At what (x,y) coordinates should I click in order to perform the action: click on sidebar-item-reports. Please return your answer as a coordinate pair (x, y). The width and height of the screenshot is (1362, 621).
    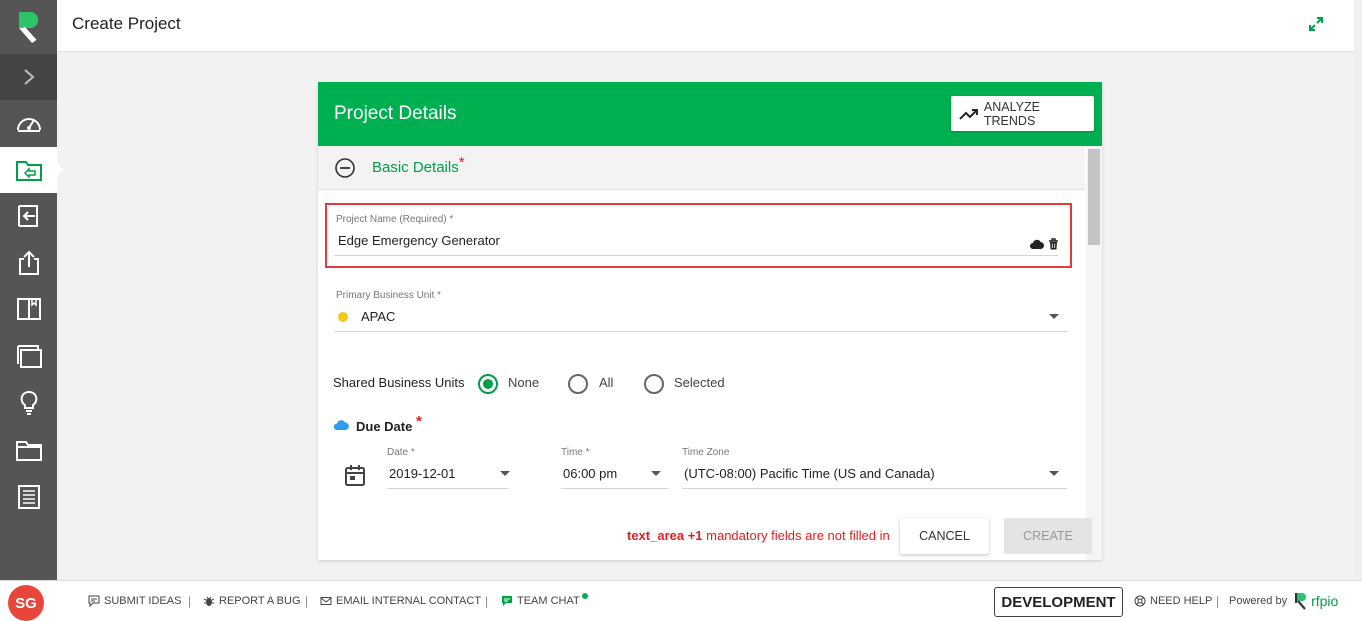
    Looking at the image, I should click on (28, 497).